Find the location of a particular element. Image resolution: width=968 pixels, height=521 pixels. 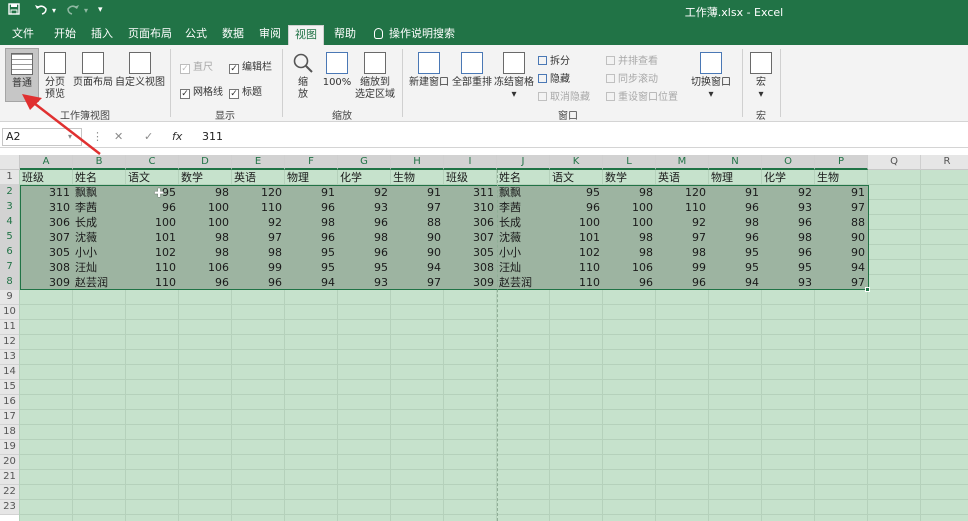

tab-page-layout: 页面布局 is located at coordinates (150, 35).